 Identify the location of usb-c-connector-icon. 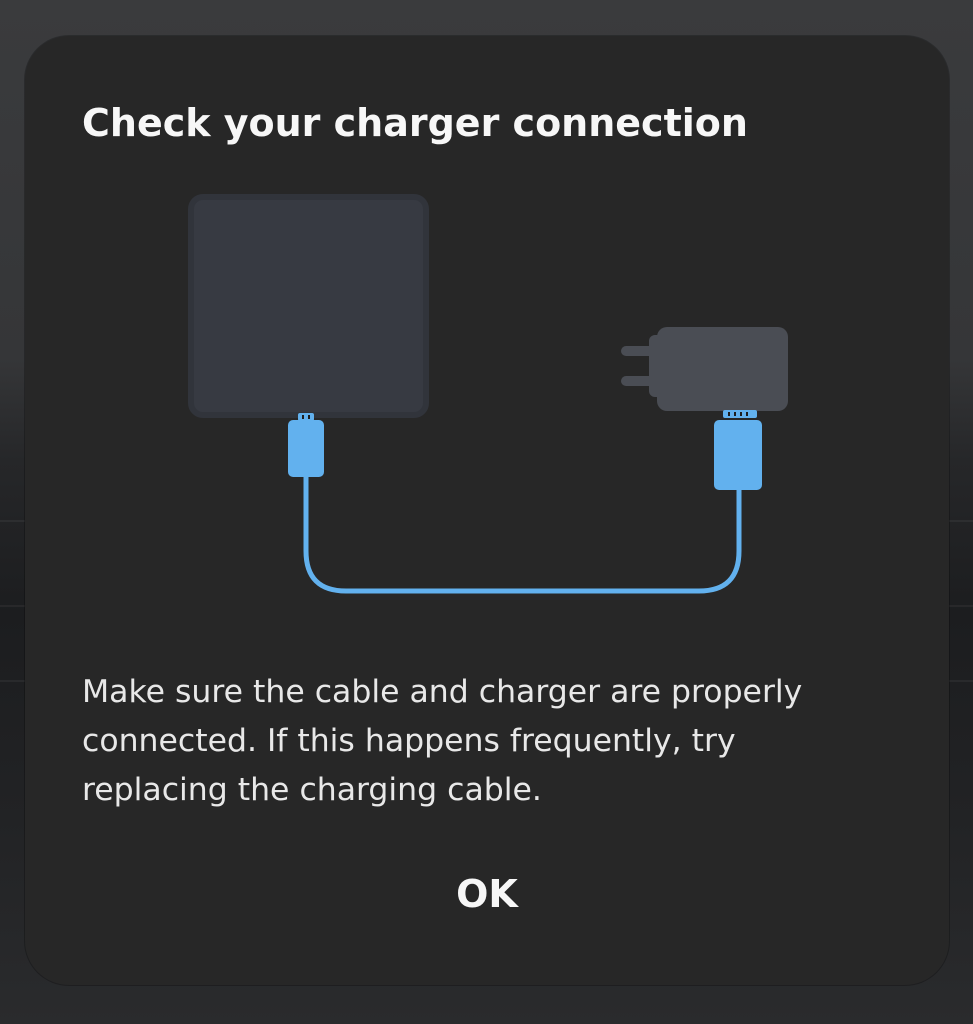
(306, 445).